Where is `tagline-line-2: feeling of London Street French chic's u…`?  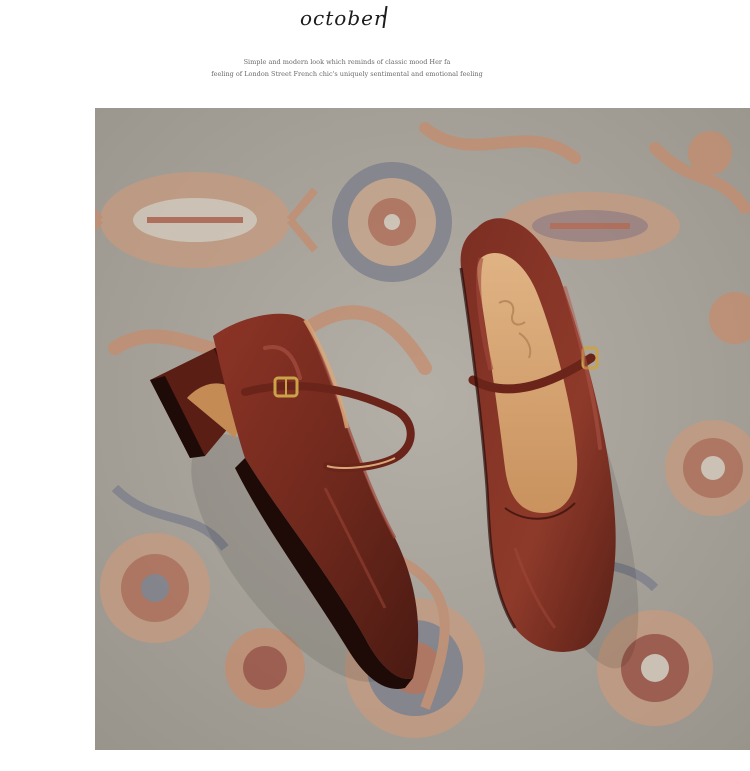 tagline-line-2: feeling of London Street French chic's u… is located at coordinates (347, 74).